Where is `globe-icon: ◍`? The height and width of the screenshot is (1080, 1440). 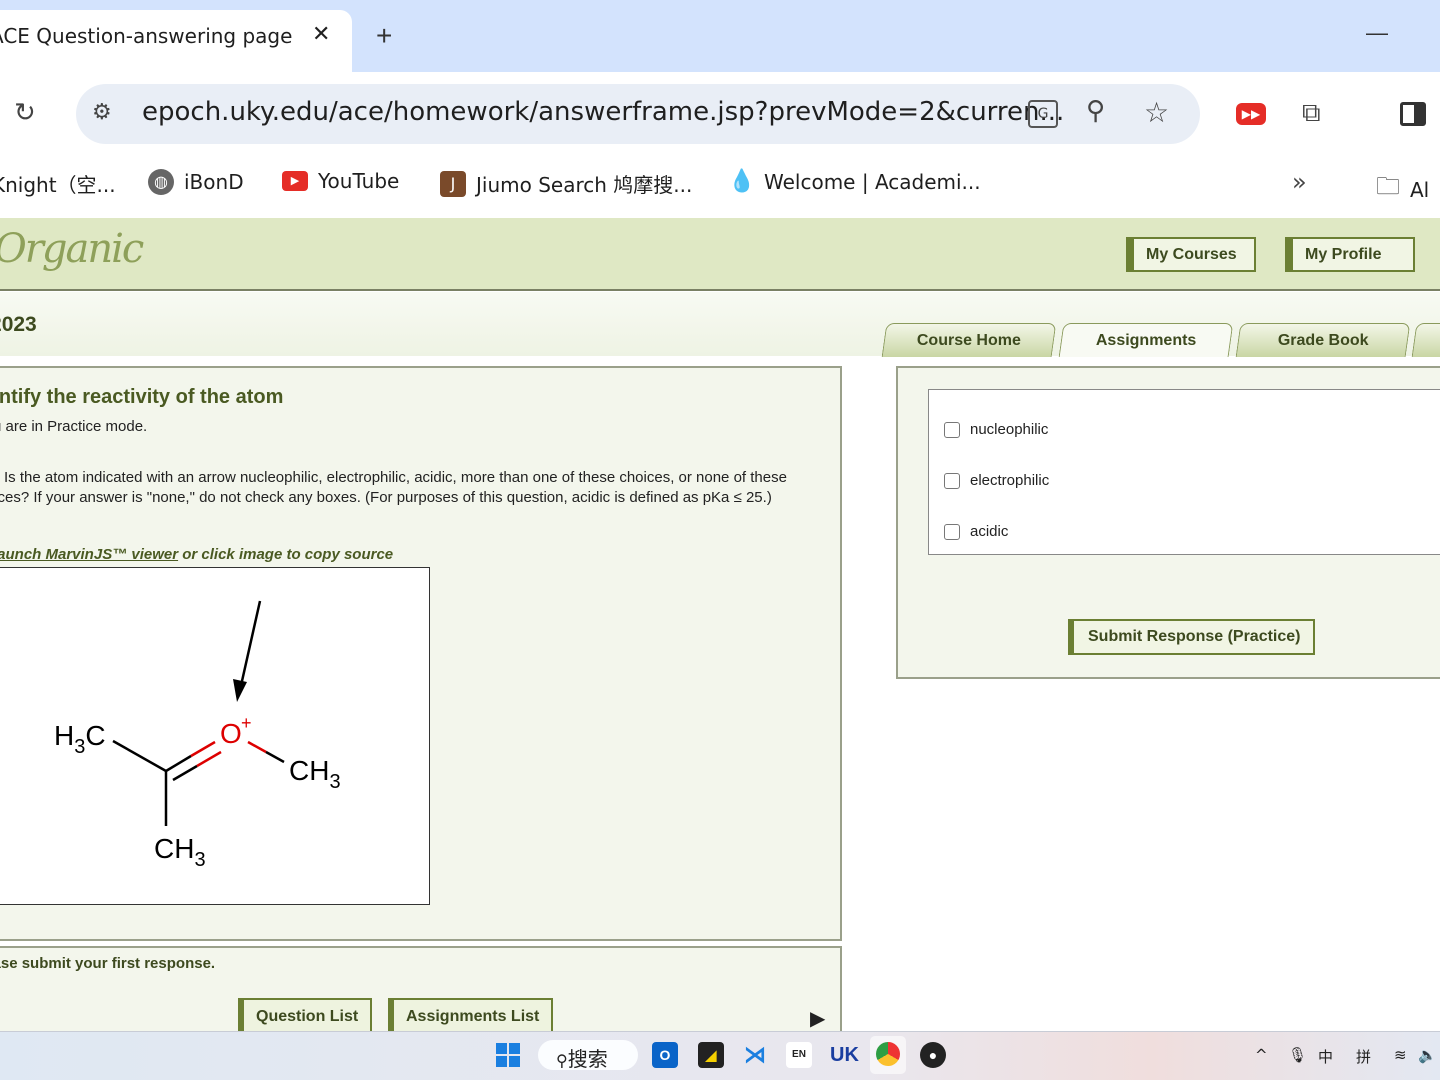
globe-icon: ◍ is located at coordinates (161, 182).